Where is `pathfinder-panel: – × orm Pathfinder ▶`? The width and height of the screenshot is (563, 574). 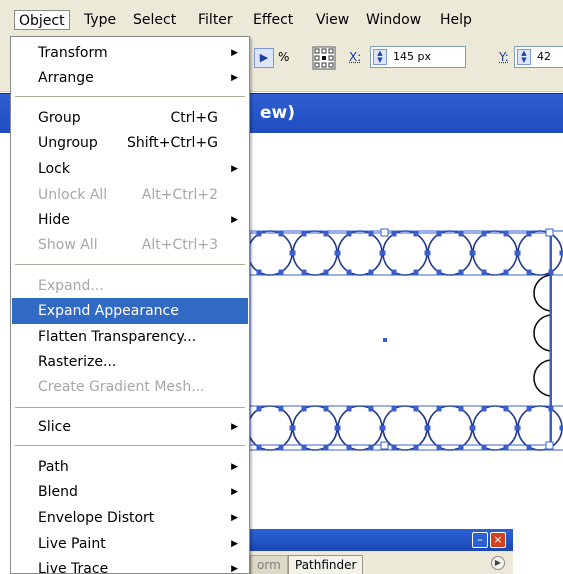 pathfinder-panel: – × orm Pathfinder ▶ is located at coordinates (381, 551).